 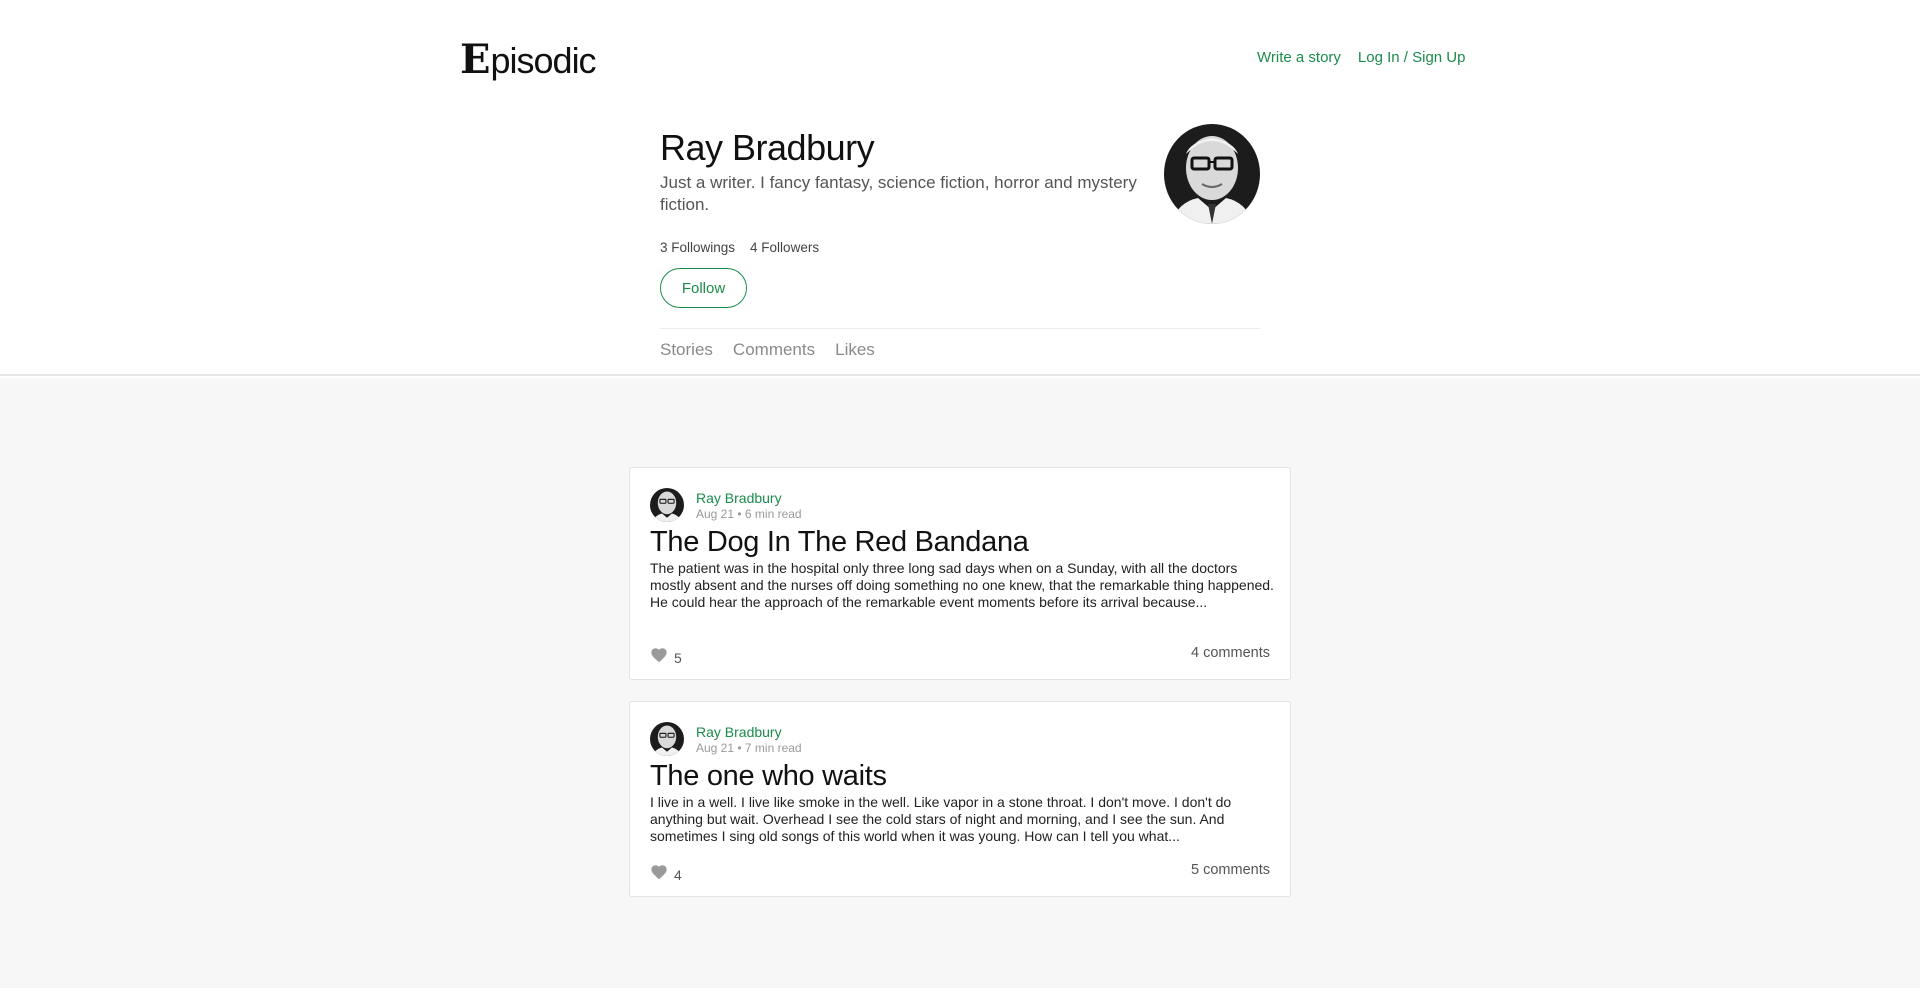 I want to click on profile-avatar-photo, so click(x=1212, y=174).